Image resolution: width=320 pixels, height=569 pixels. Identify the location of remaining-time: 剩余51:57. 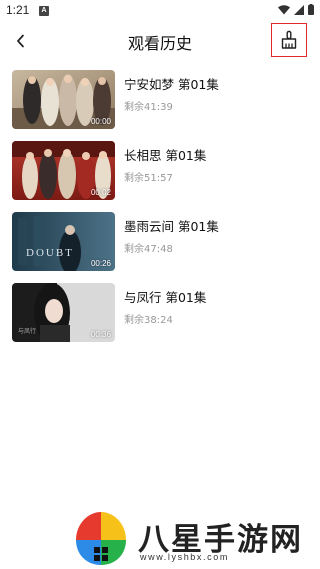
(148, 178).